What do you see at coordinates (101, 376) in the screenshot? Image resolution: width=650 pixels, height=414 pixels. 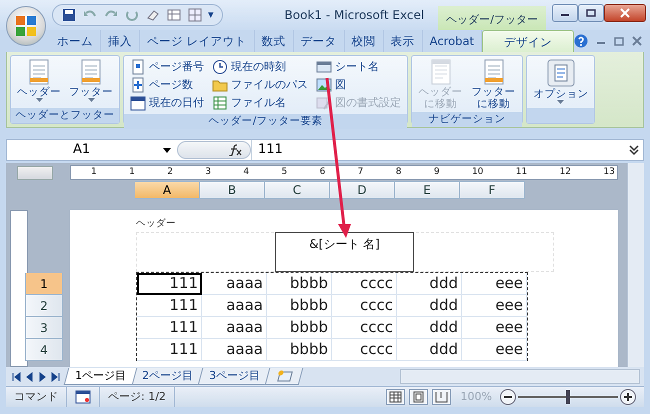 I see `sheet-tab: 1ページ目` at bounding box center [101, 376].